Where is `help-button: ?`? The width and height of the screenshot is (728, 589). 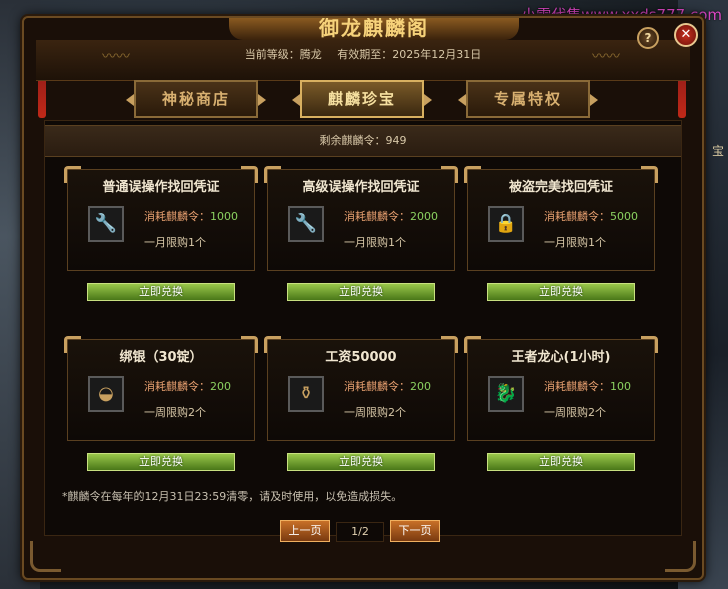
help-button: ? is located at coordinates (648, 38).